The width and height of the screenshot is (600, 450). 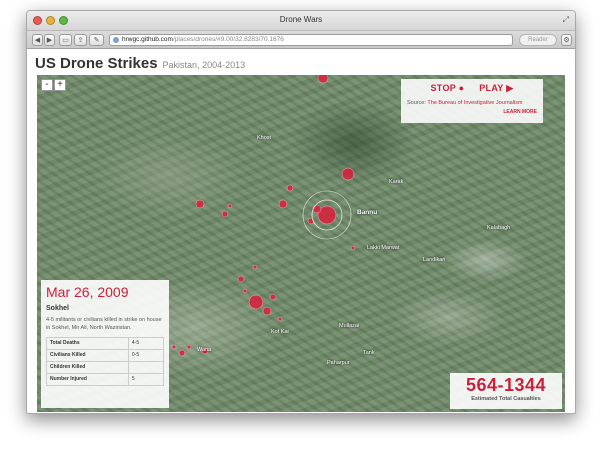 What do you see at coordinates (338, 363) in the screenshot?
I see `place-label: Paharpur` at bounding box center [338, 363].